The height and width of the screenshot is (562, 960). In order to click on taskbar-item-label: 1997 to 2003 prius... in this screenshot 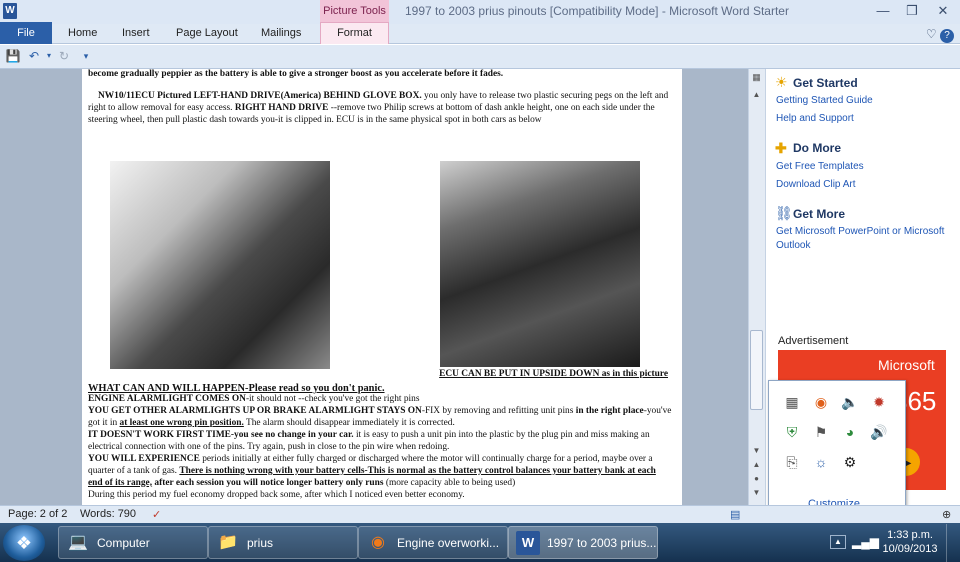, I will do `click(602, 543)`.